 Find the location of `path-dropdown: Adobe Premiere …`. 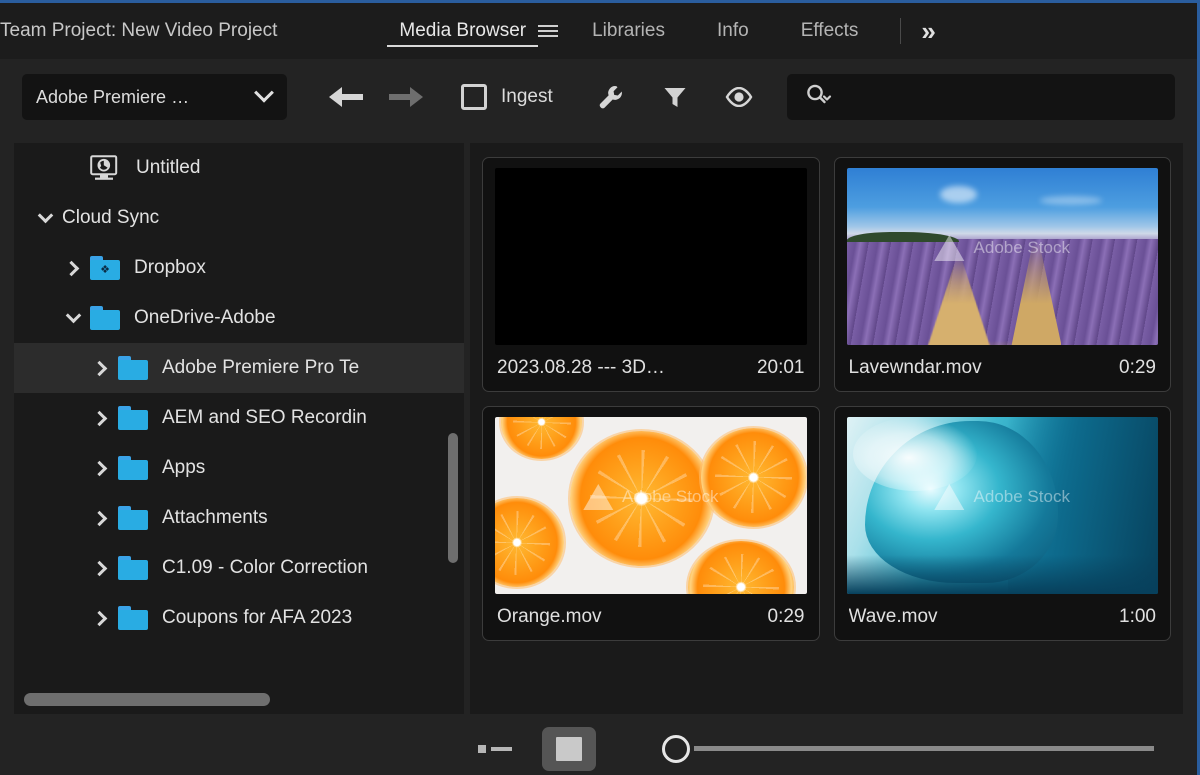

path-dropdown: Adobe Premiere … is located at coordinates (154, 97).